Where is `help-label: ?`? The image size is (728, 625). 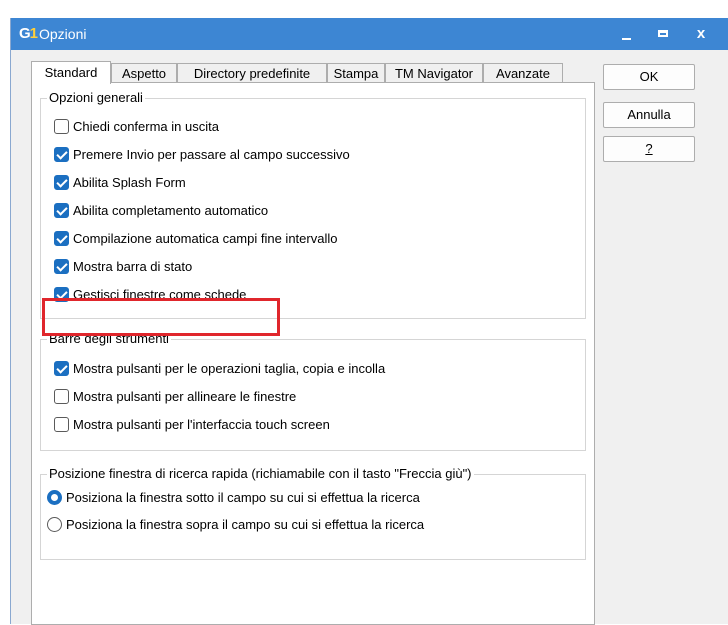
help-label: ? is located at coordinates (649, 148).